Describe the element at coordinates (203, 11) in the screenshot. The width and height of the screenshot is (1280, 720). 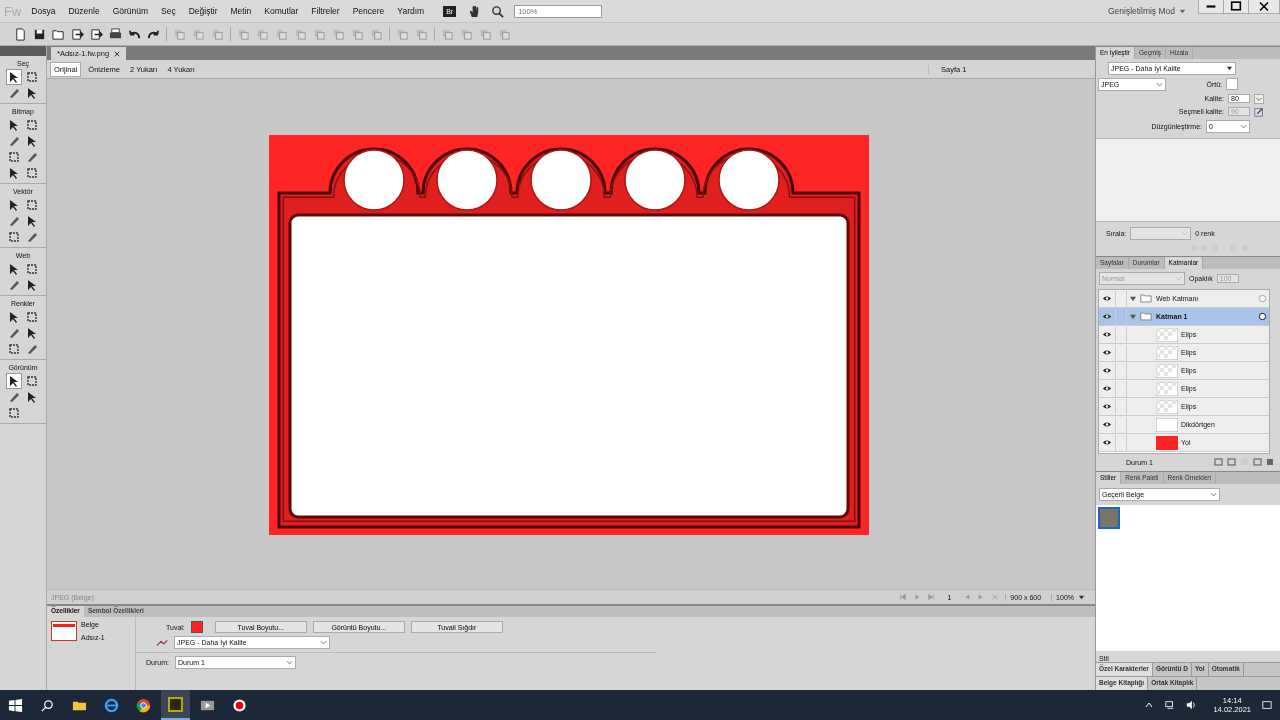
I see `menu-item: Değiştir` at that location.